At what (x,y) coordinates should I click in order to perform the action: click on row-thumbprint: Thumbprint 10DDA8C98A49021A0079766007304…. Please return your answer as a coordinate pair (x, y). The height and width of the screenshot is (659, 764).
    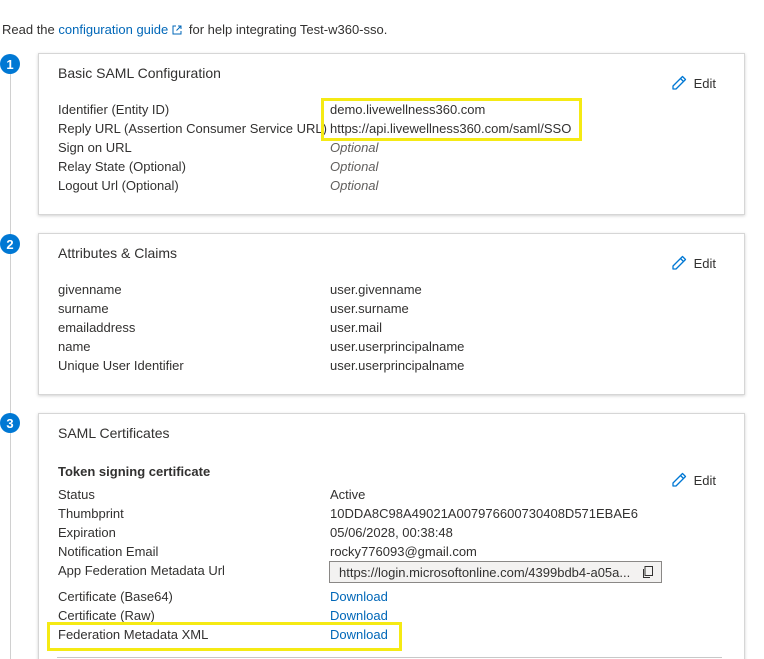
    Looking at the image, I should click on (388, 515).